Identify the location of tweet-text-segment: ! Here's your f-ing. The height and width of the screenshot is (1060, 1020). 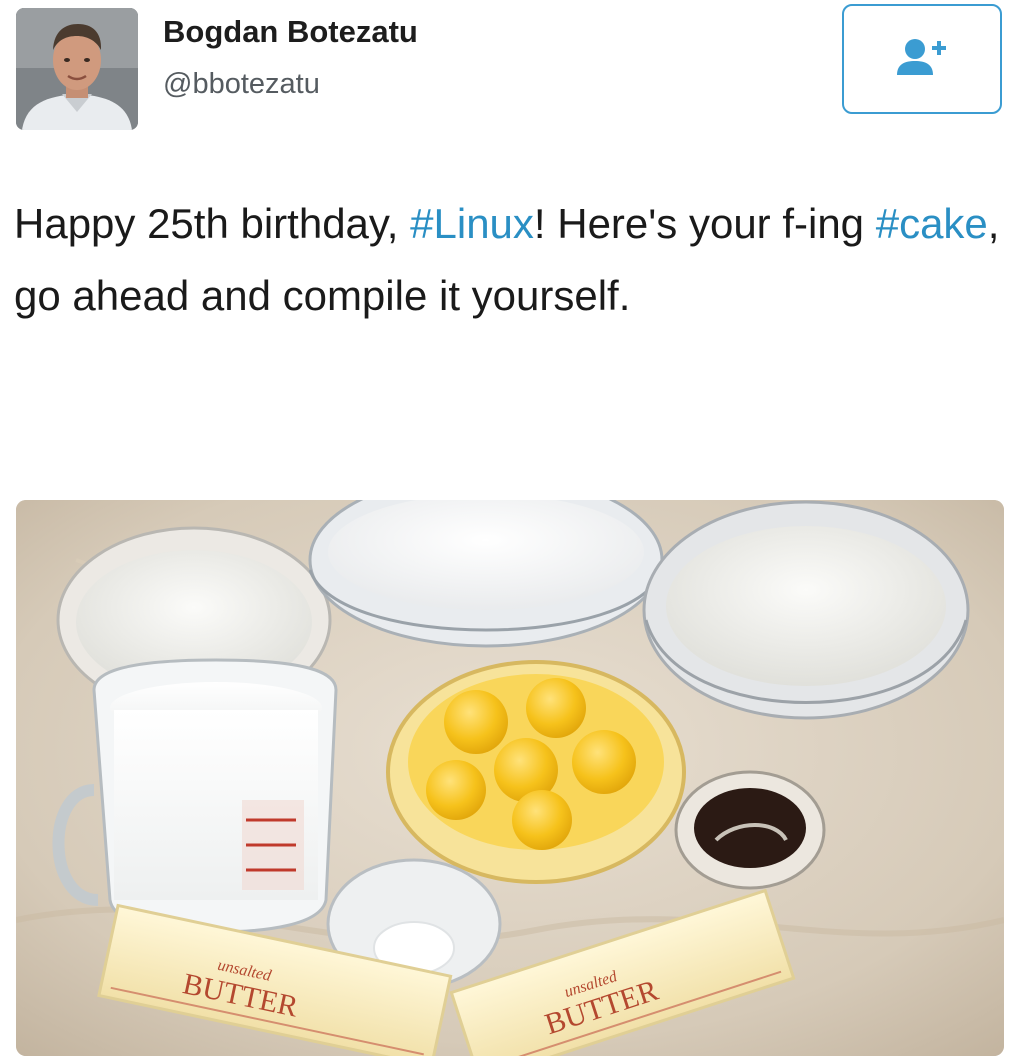
(704, 223).